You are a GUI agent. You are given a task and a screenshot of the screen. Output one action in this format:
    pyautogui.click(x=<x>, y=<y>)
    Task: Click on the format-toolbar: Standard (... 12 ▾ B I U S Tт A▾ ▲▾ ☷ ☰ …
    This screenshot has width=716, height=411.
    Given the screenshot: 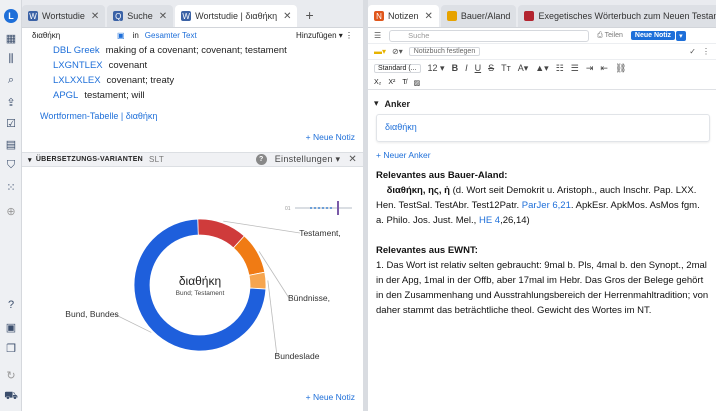 What is the action you would take?
    pyautogui.click(x=542, y=68)
    